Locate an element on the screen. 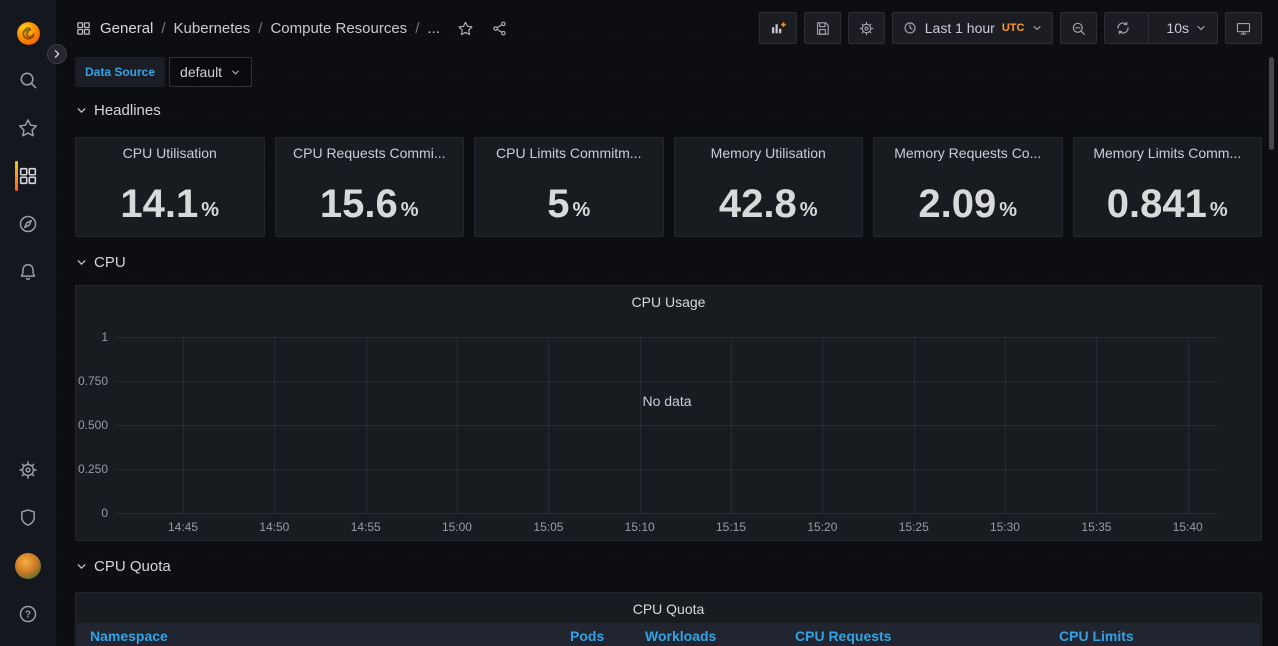  section-header-headlines: Headlines is located at coordinates (118, 110).